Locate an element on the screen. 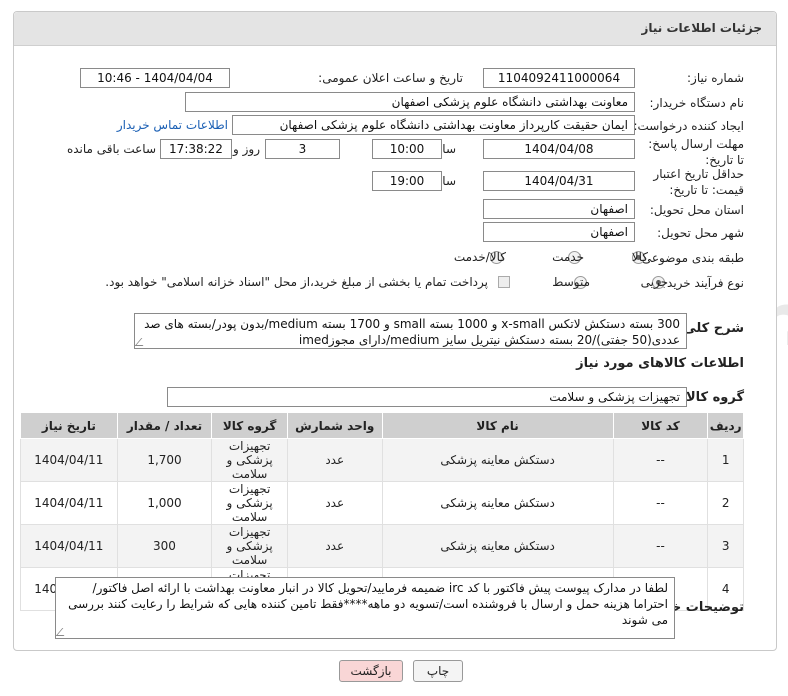 Image resolution: width=788 pixels, height=696 pixels. cell-qty: 1,700 is located at coordinates (164, 460).